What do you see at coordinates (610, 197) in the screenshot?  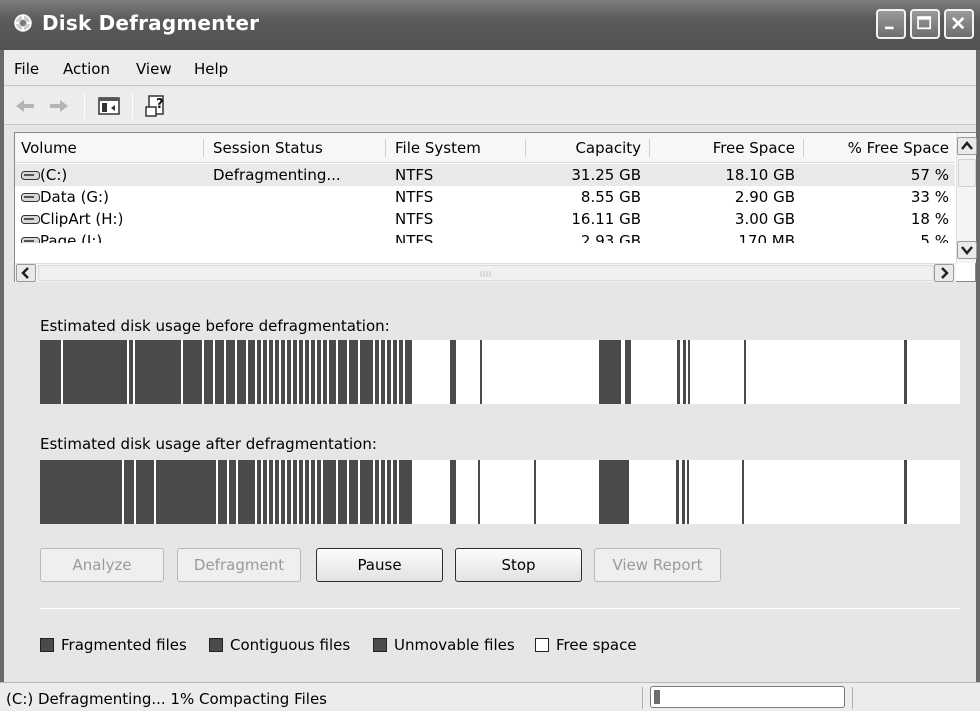 I see `capacity: 8.55 GB` at bounding box center [610, 197].